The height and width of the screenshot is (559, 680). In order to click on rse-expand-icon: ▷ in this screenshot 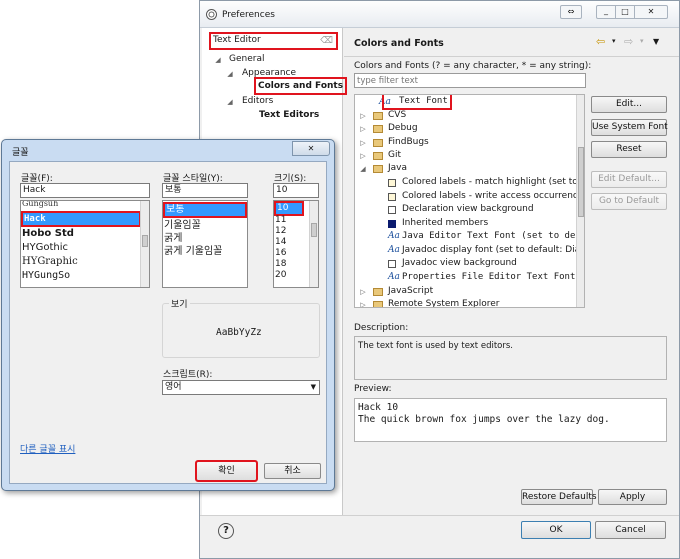, I will do `click(363, 304)`.